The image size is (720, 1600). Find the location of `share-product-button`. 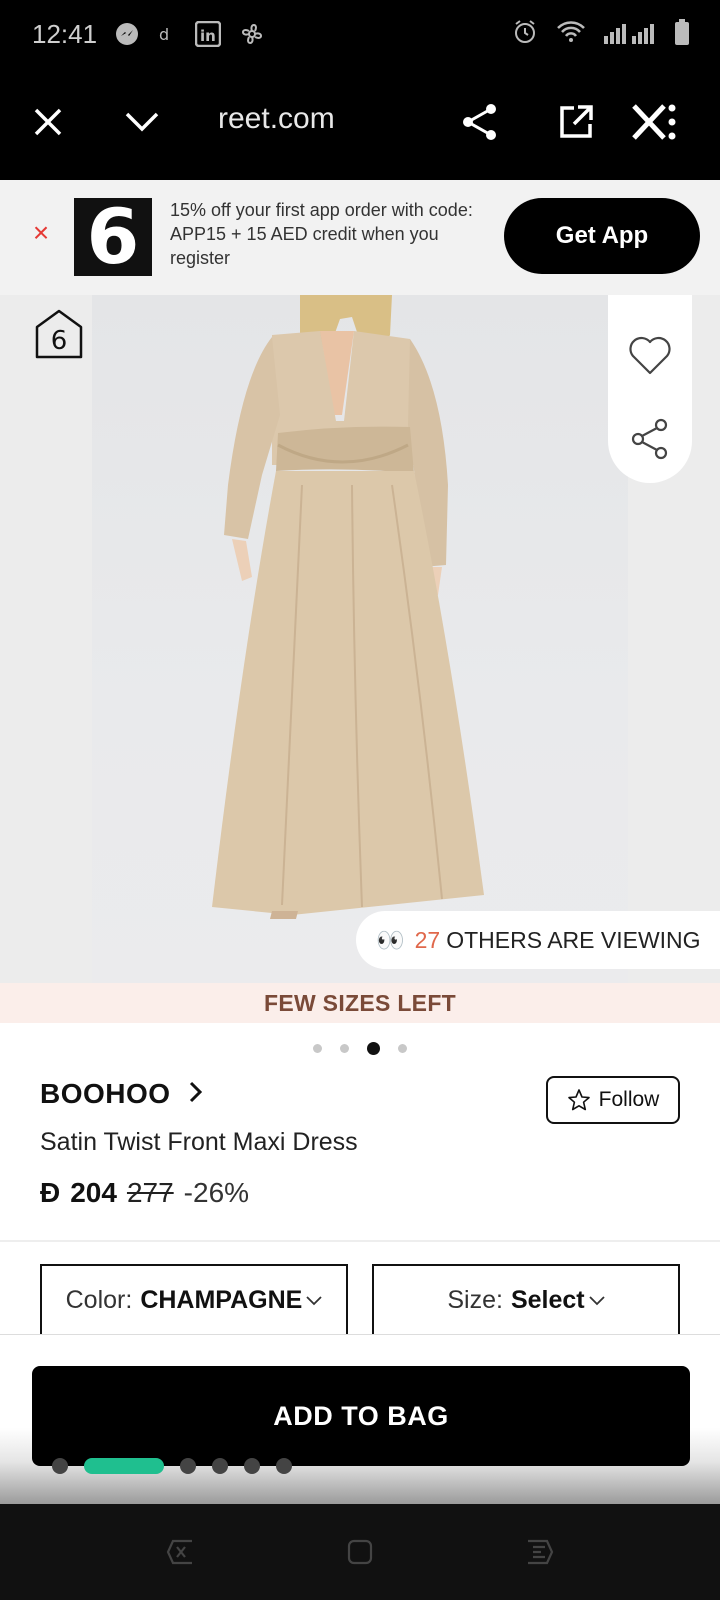

share-product-button is located at coordinates (650, 439).